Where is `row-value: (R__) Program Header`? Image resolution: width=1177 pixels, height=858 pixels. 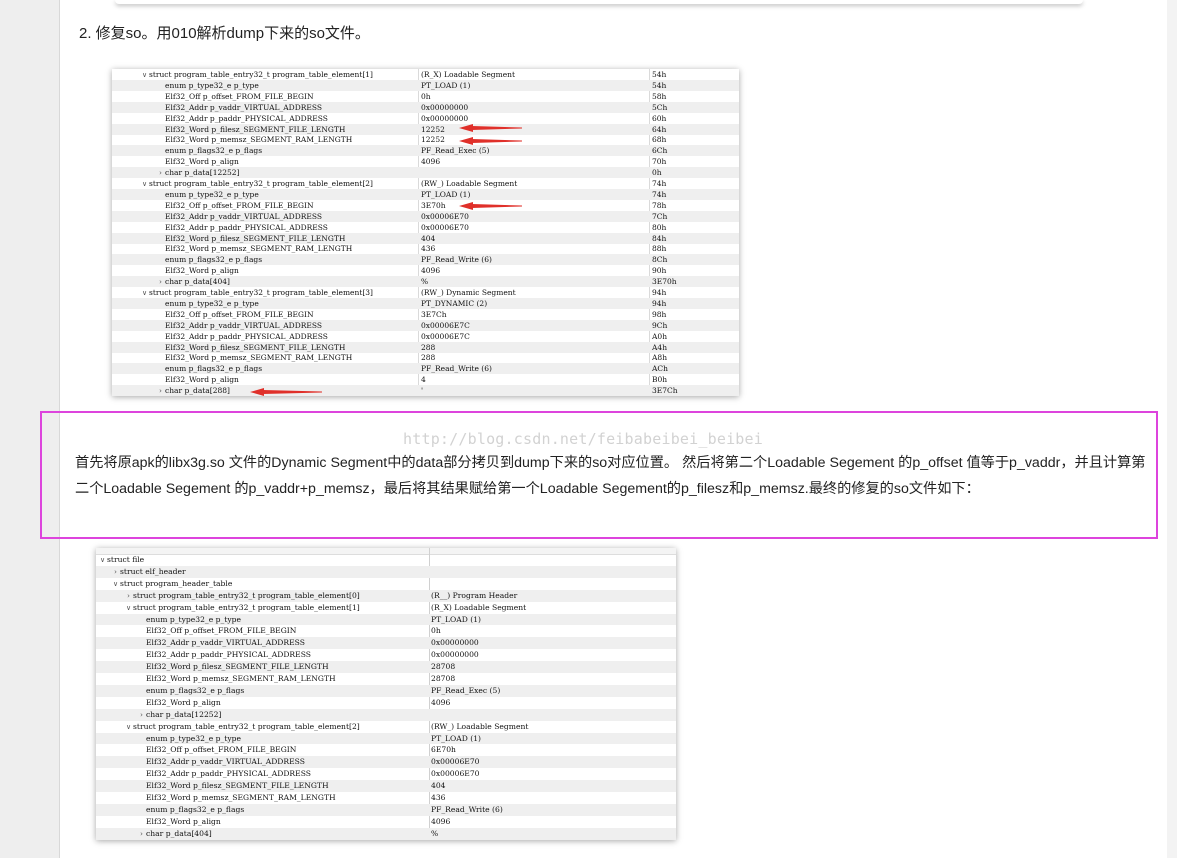
row-value: (R__) Program Header is located at coordinates (474, 595).